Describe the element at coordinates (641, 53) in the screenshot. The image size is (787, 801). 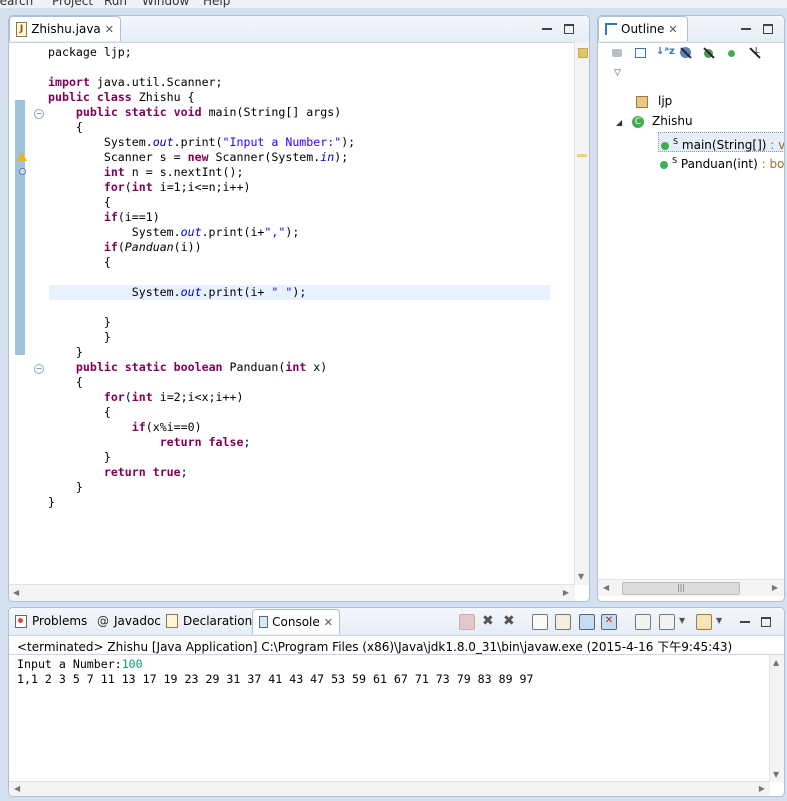
I see `hide-fields-icon` at that location.